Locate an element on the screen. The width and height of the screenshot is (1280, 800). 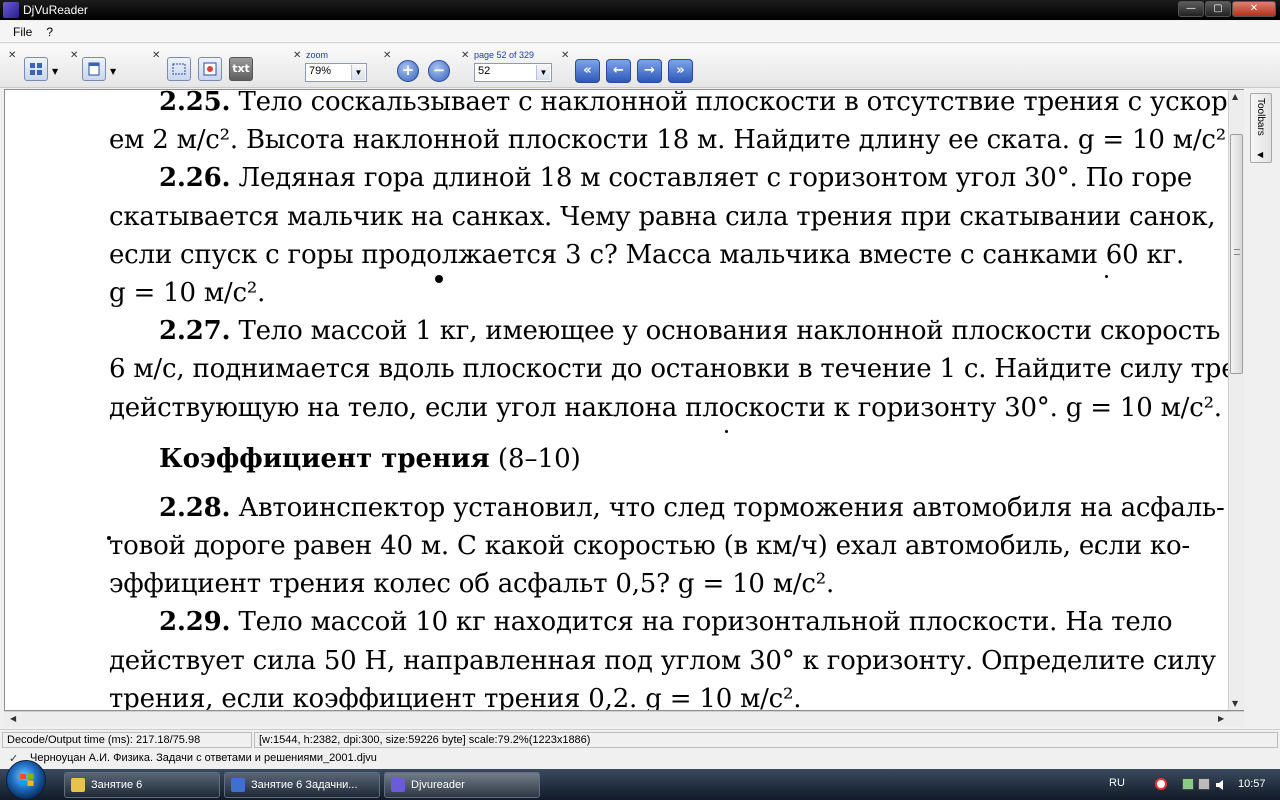
menu-bar: File ? is located at coordinates (640, 32).